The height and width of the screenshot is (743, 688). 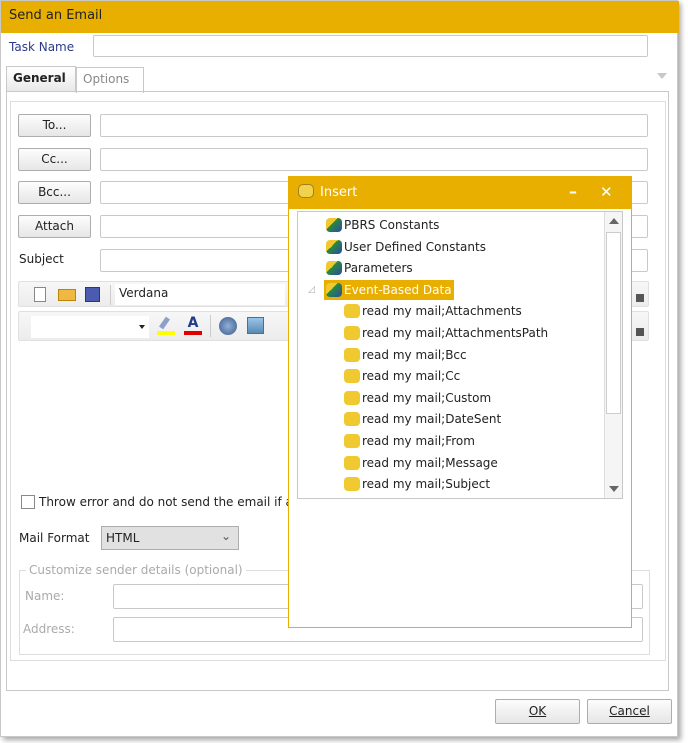 I want to click on tree-item: read my mail;Custom, so click(x=417, y=398).